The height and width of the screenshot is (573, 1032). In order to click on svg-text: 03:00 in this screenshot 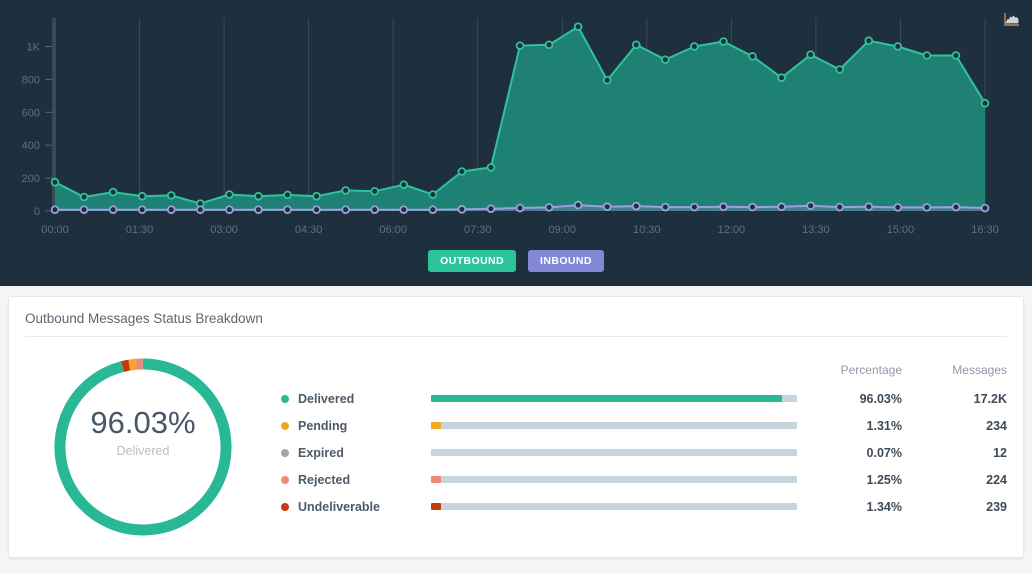, I will do `click(224, 230)`.